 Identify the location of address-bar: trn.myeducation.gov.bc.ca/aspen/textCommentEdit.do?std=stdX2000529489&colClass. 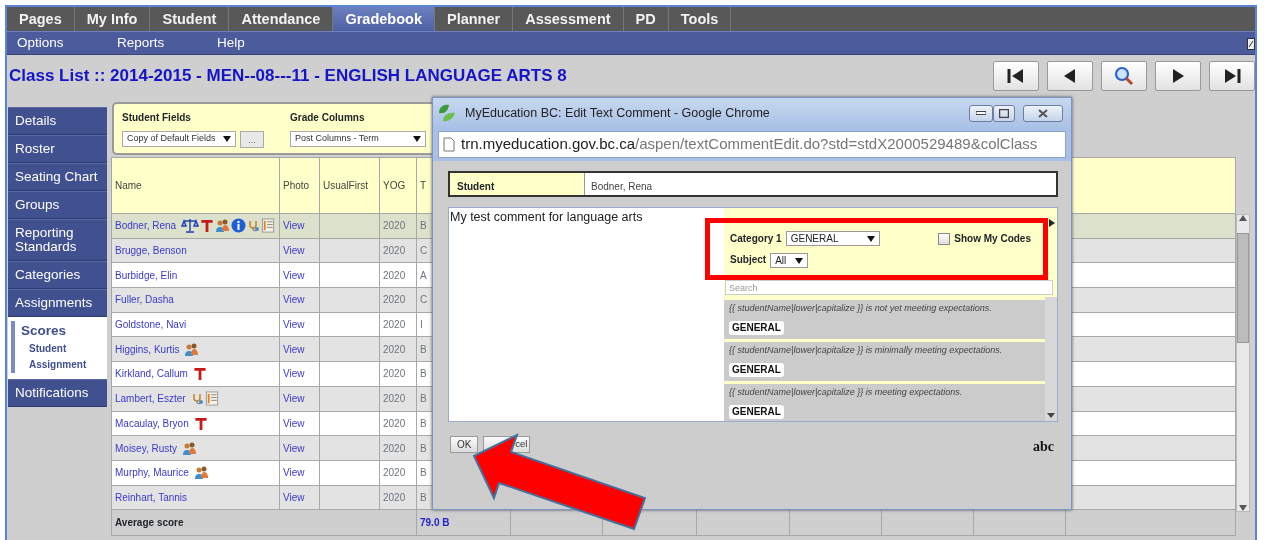
(752, 144).